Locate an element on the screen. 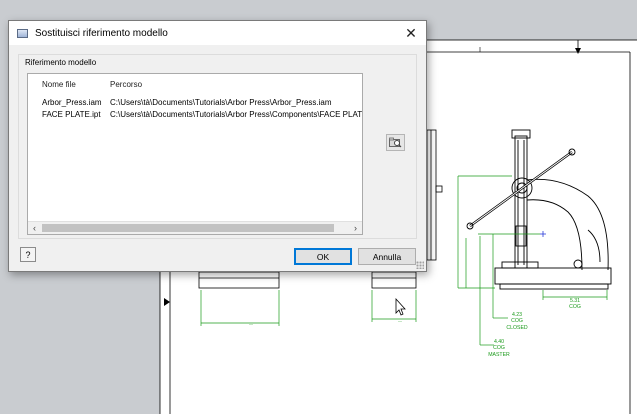 This screenshot has height=414, width=637. file-name: Arbor_Press.iam is located at coordinates (72, 102).